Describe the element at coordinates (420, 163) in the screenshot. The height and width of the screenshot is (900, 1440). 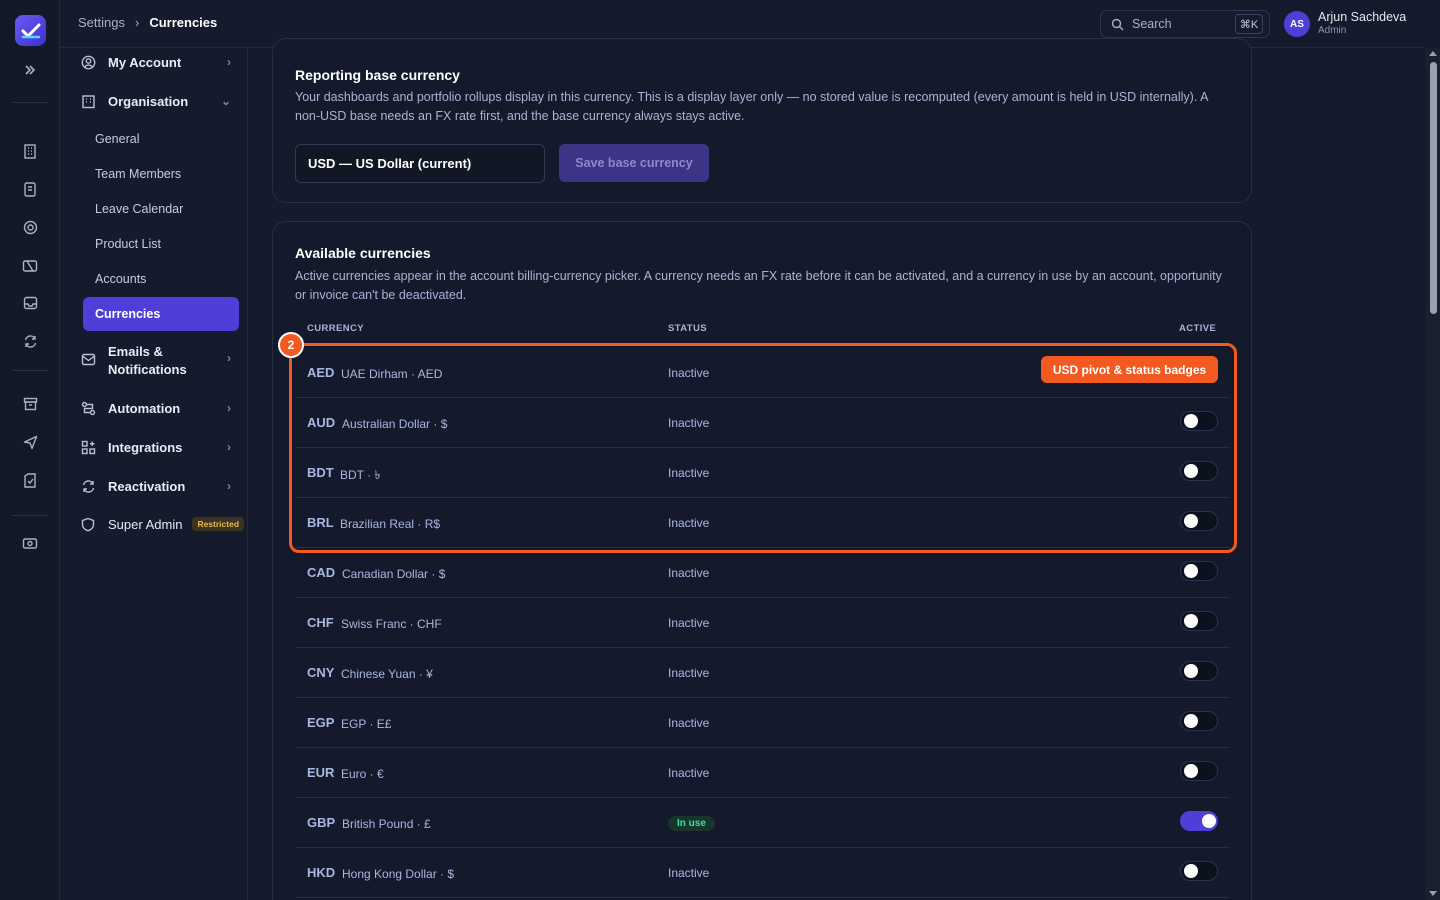
I see `base-currency-select: USD — US Dollar (current)` at that location.